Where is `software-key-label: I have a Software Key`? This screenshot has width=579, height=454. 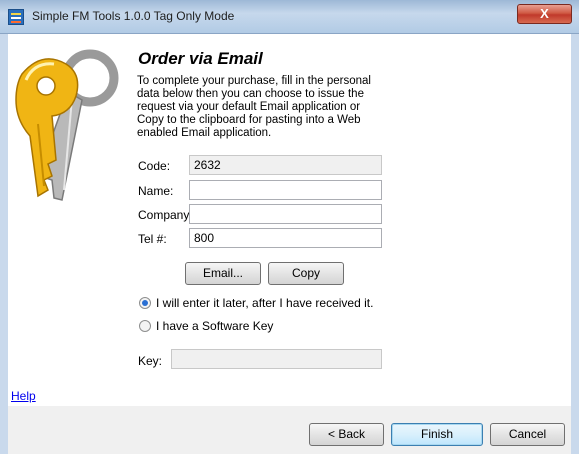 software-key-label: I have a Software Key is located at coordinates (214, 326).